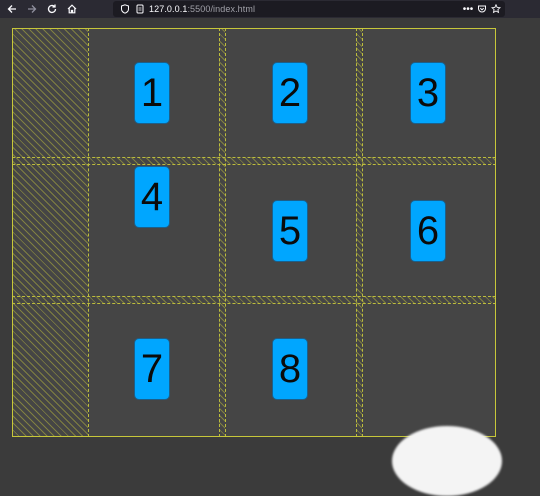  Describe the element at coordinates (447, 461) in the screenshot. I see `overlay-white-blob` at that location.